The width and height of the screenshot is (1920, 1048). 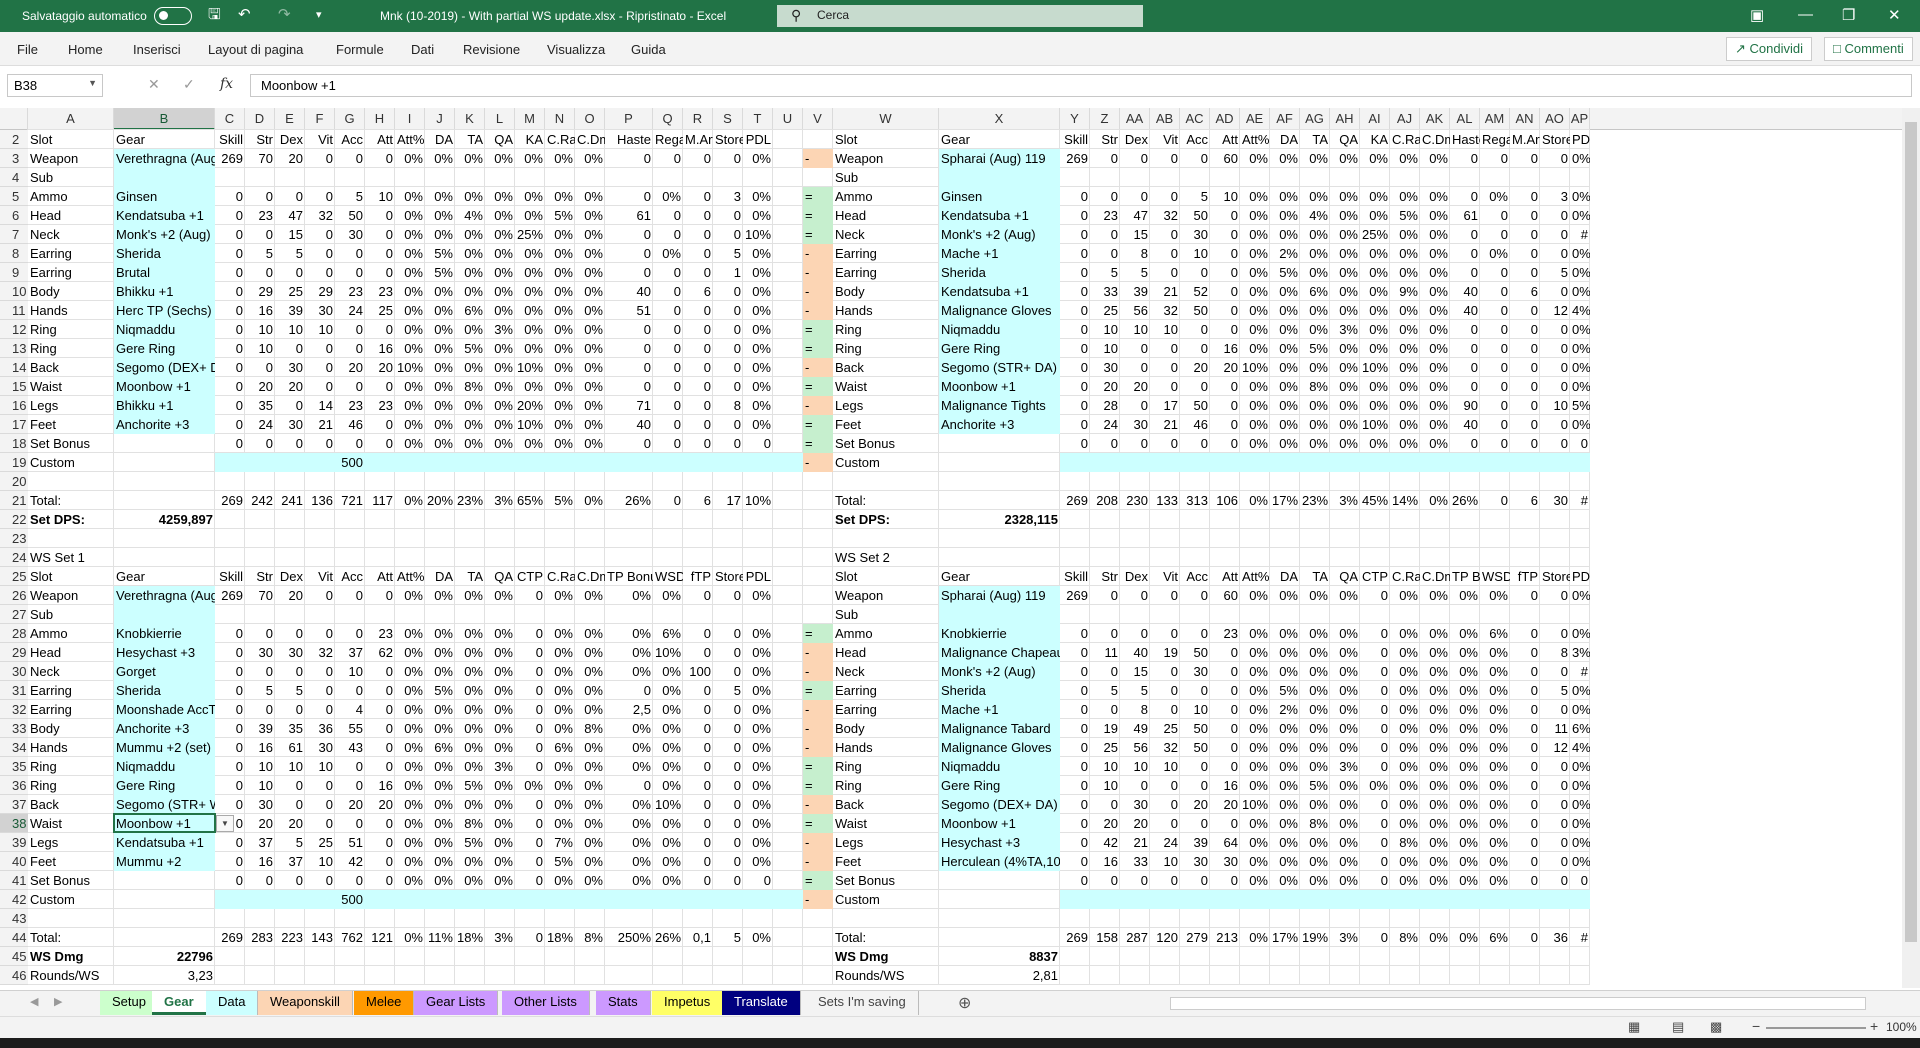 I want to click on cell: 6, so click(x=1525, y=291).